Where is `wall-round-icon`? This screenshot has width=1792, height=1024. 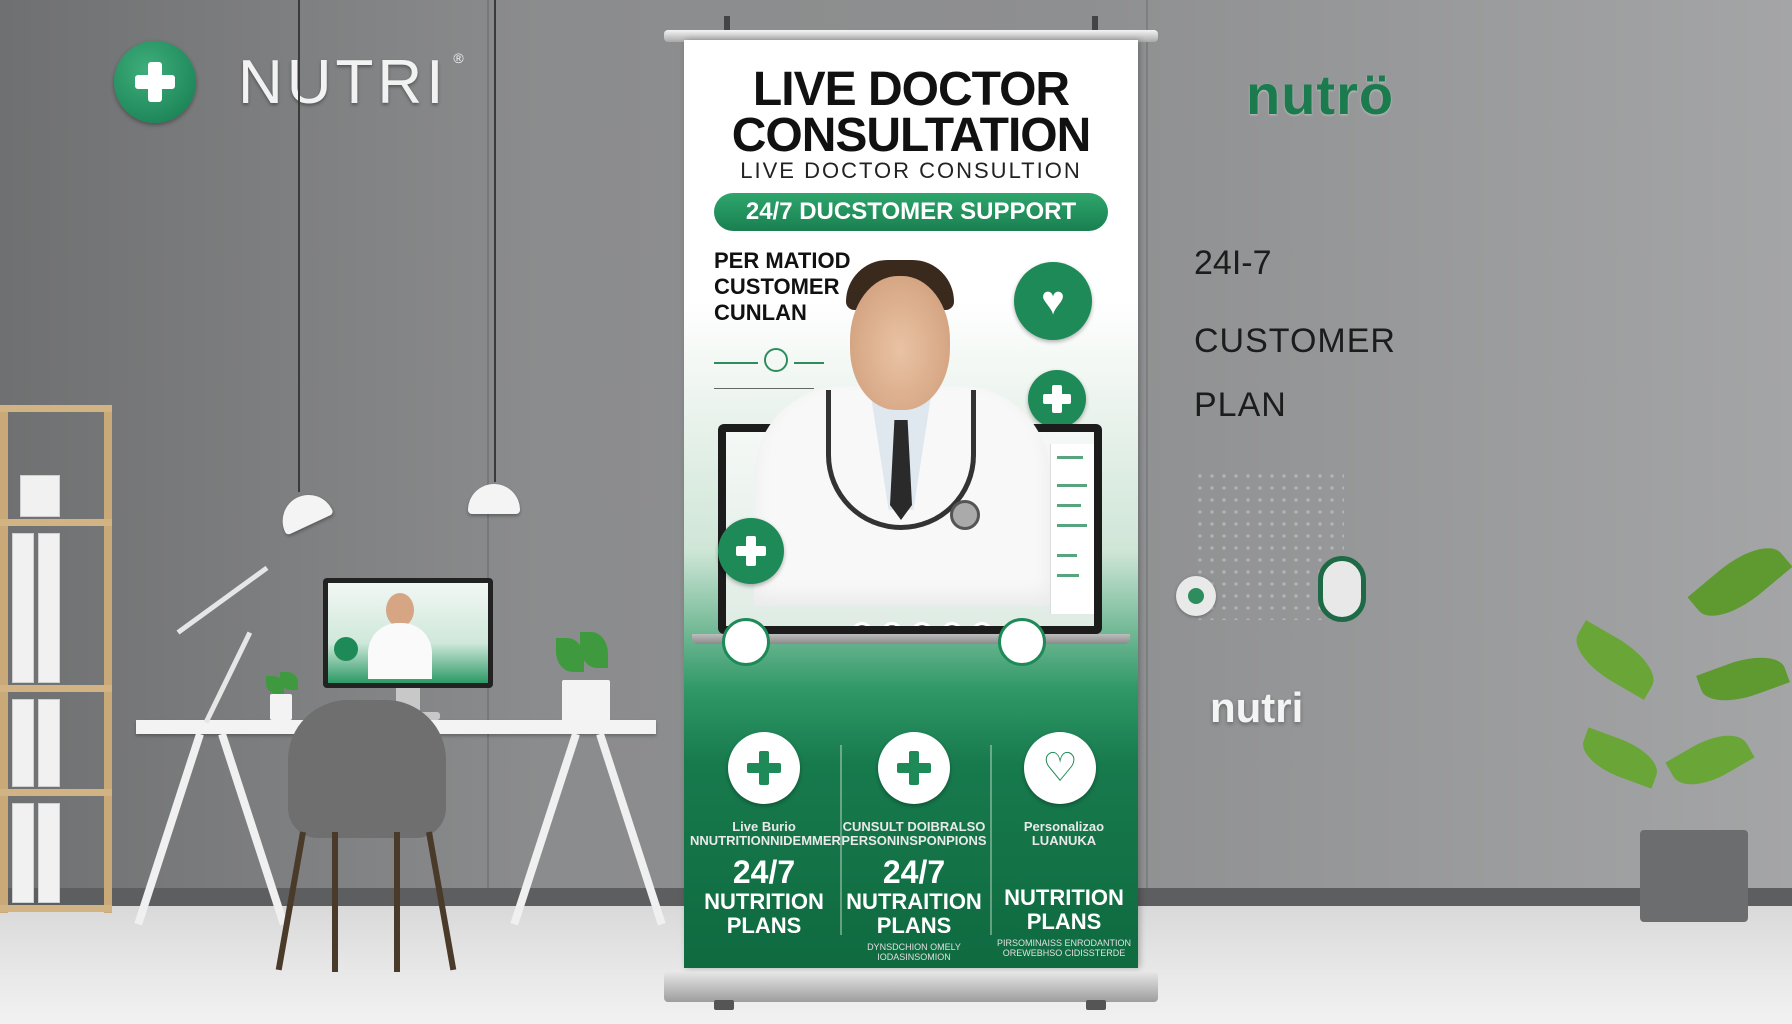 wall-round-icon is located at coordinates (1196, 596).